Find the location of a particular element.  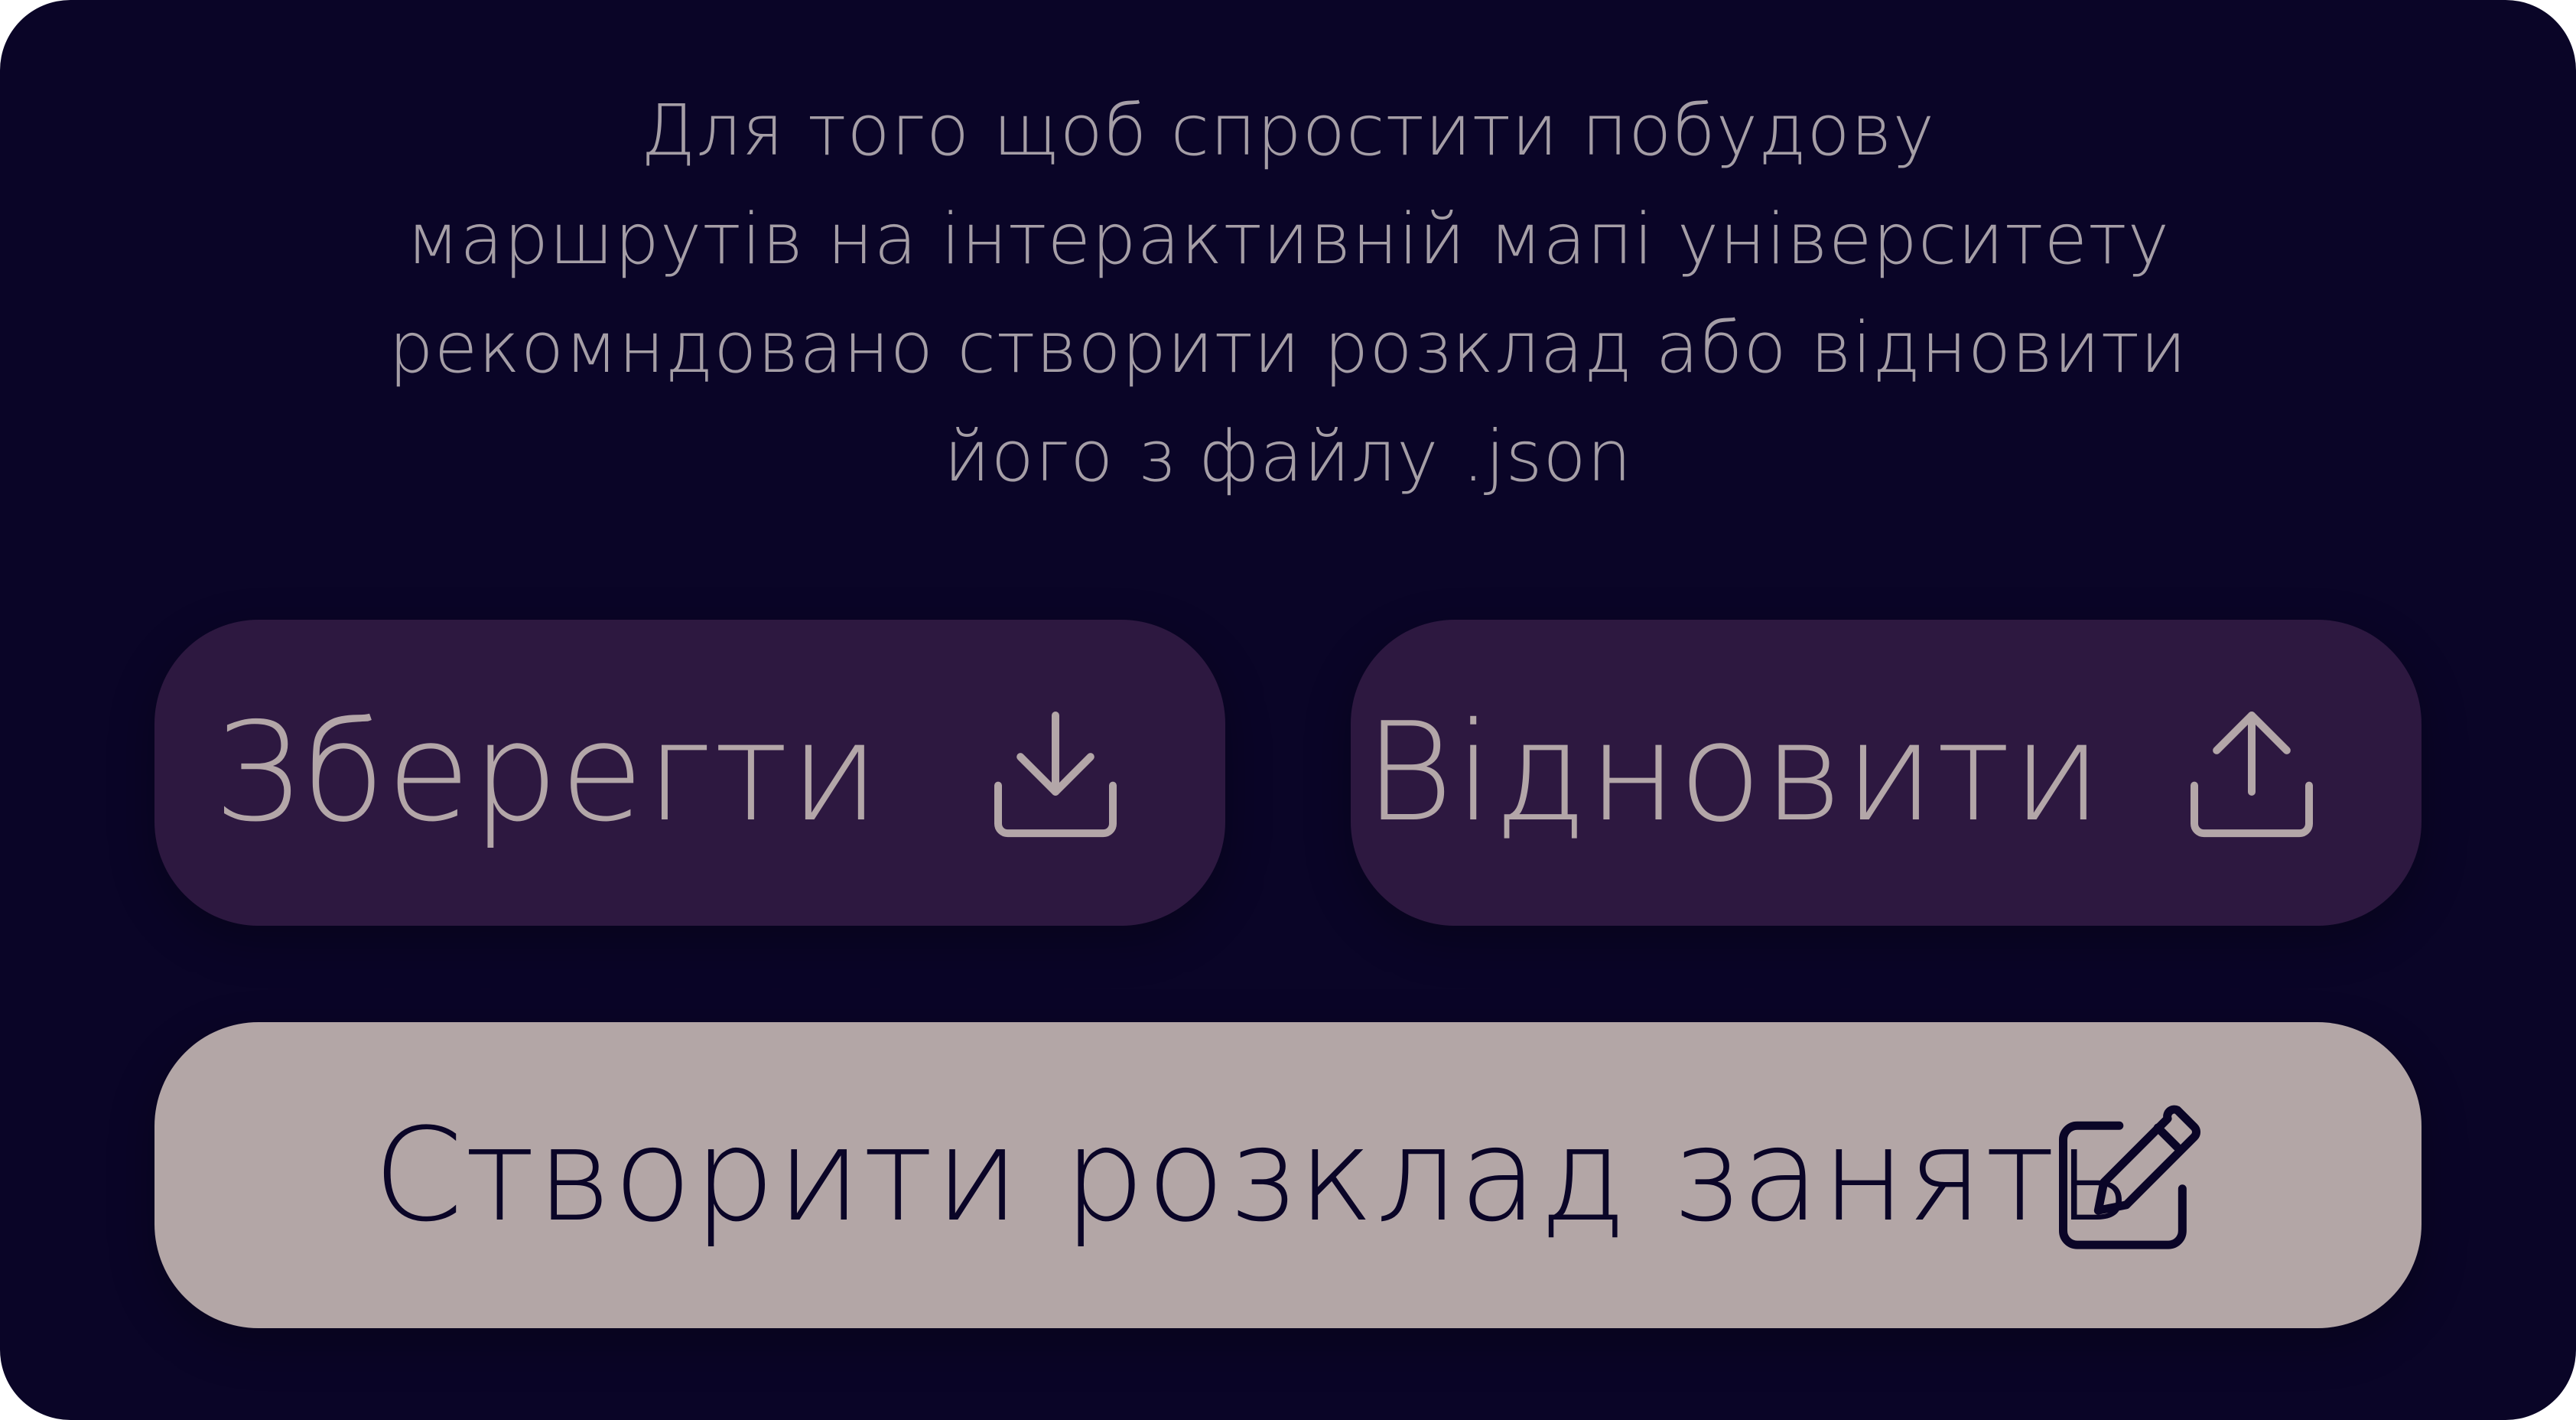

download-icon is located at coordinates (1055, 775).